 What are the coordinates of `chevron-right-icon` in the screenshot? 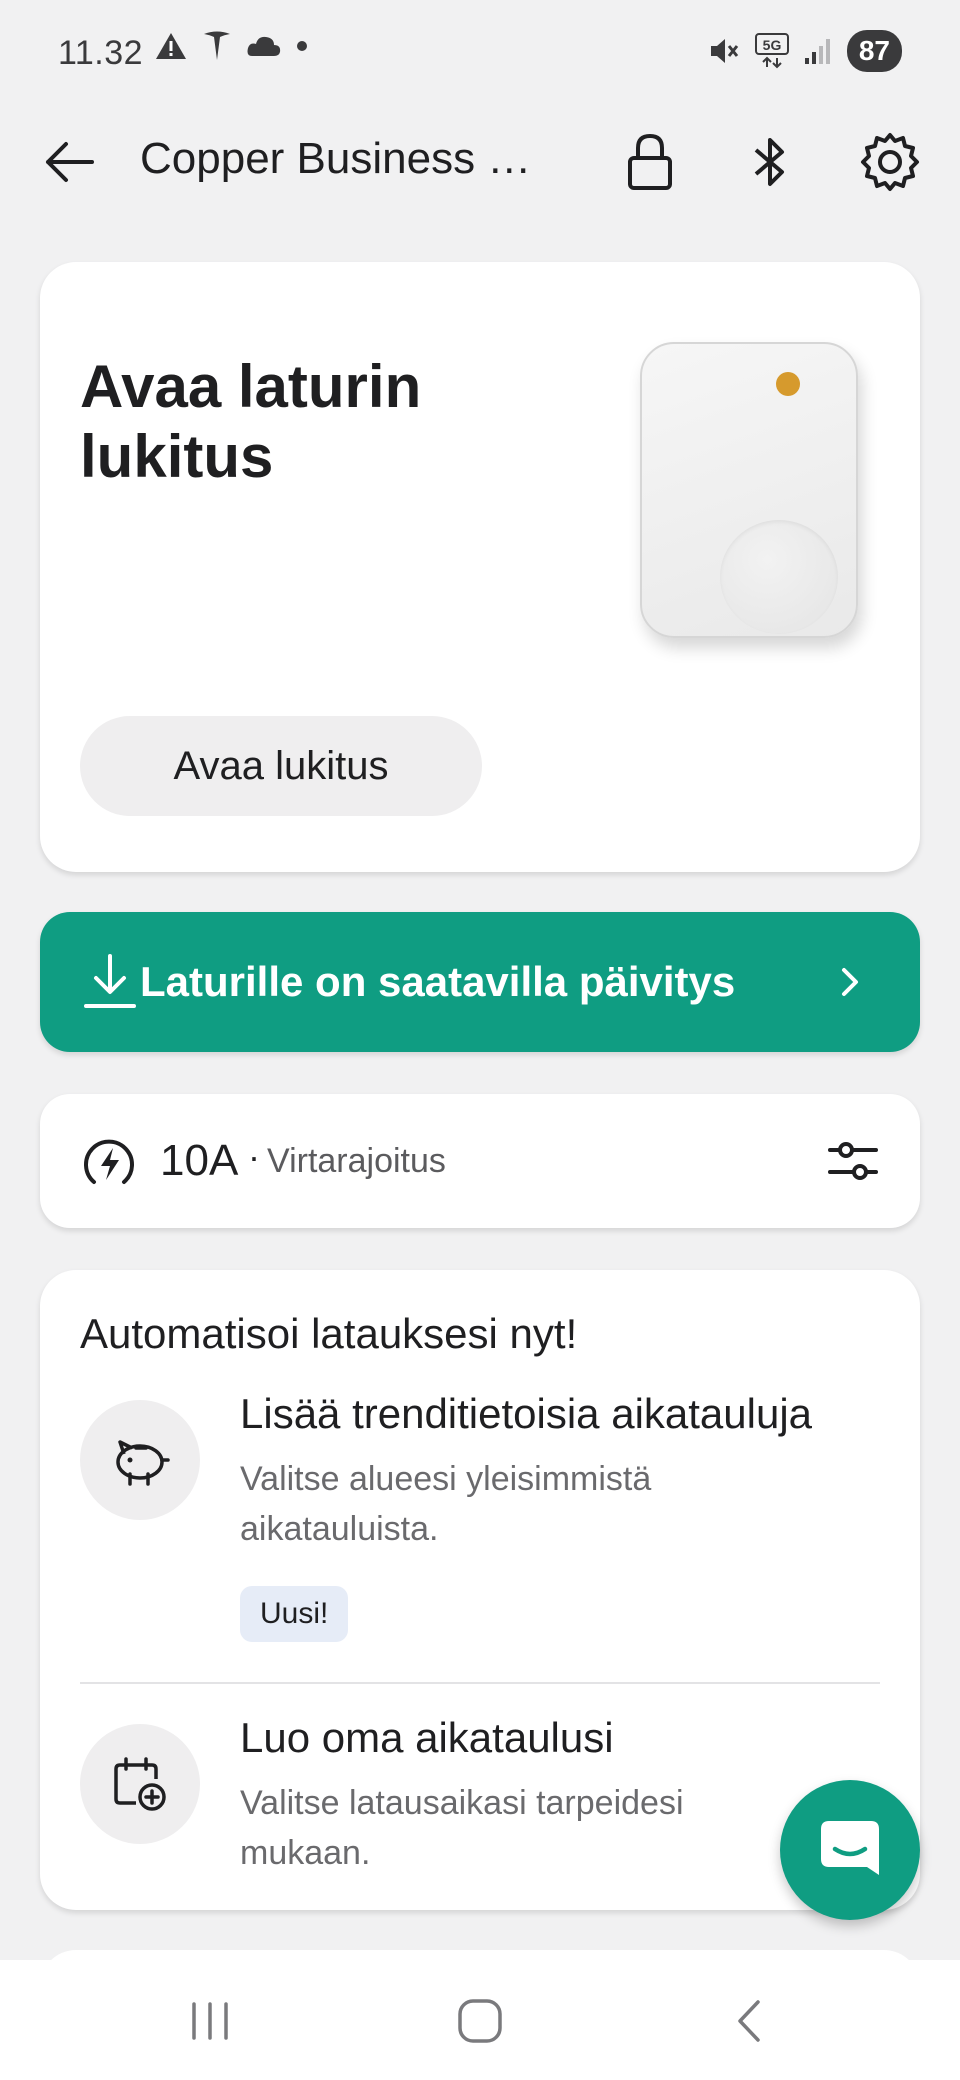 It's located at (850, 982).